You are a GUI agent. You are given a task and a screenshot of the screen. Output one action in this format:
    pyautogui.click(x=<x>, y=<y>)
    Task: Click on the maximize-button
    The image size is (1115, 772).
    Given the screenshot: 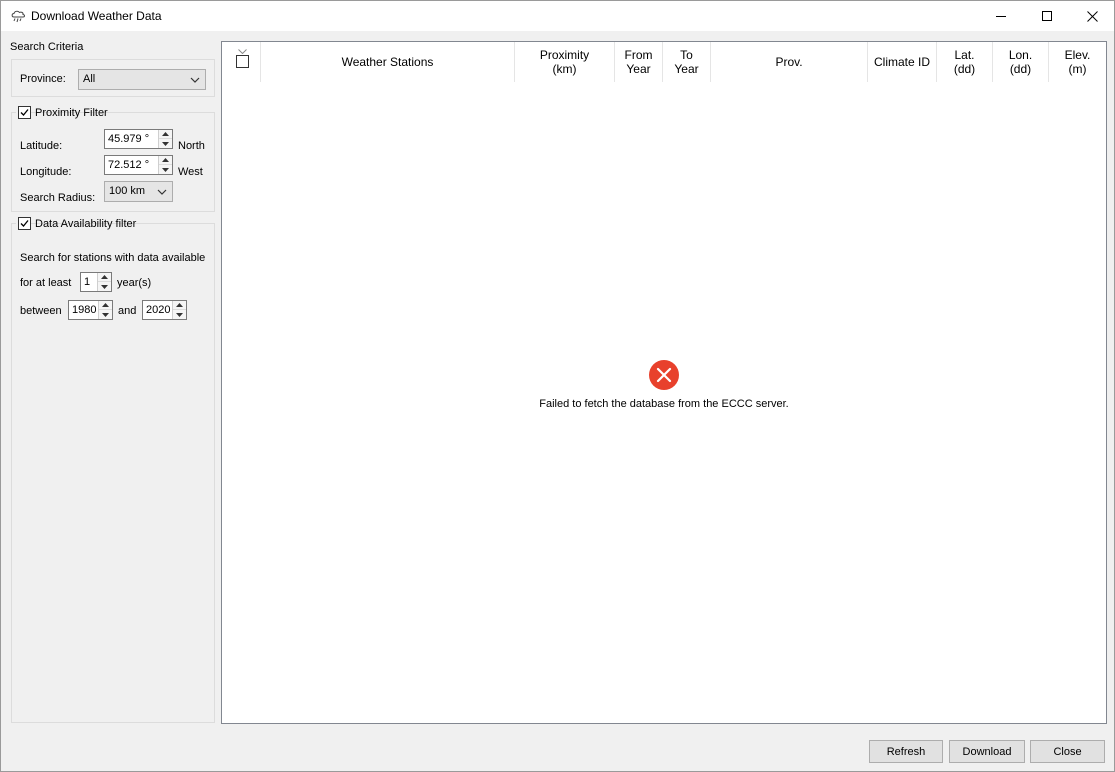 What is the action you would take?
    pyautogui.click(x=1047, y=16)
    